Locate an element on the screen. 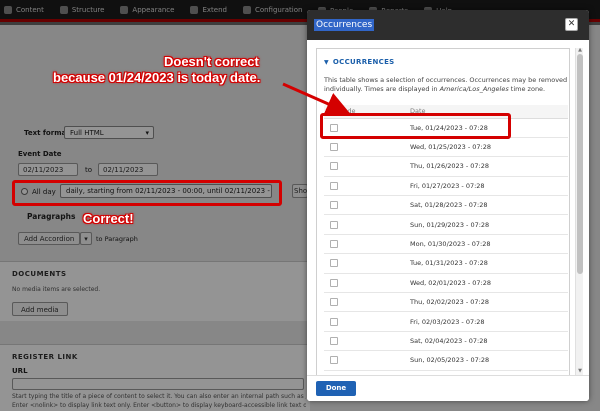 The width and height of the screenshot is (600, 411). scrollbar-thumb is located at coordinates (580, 164).